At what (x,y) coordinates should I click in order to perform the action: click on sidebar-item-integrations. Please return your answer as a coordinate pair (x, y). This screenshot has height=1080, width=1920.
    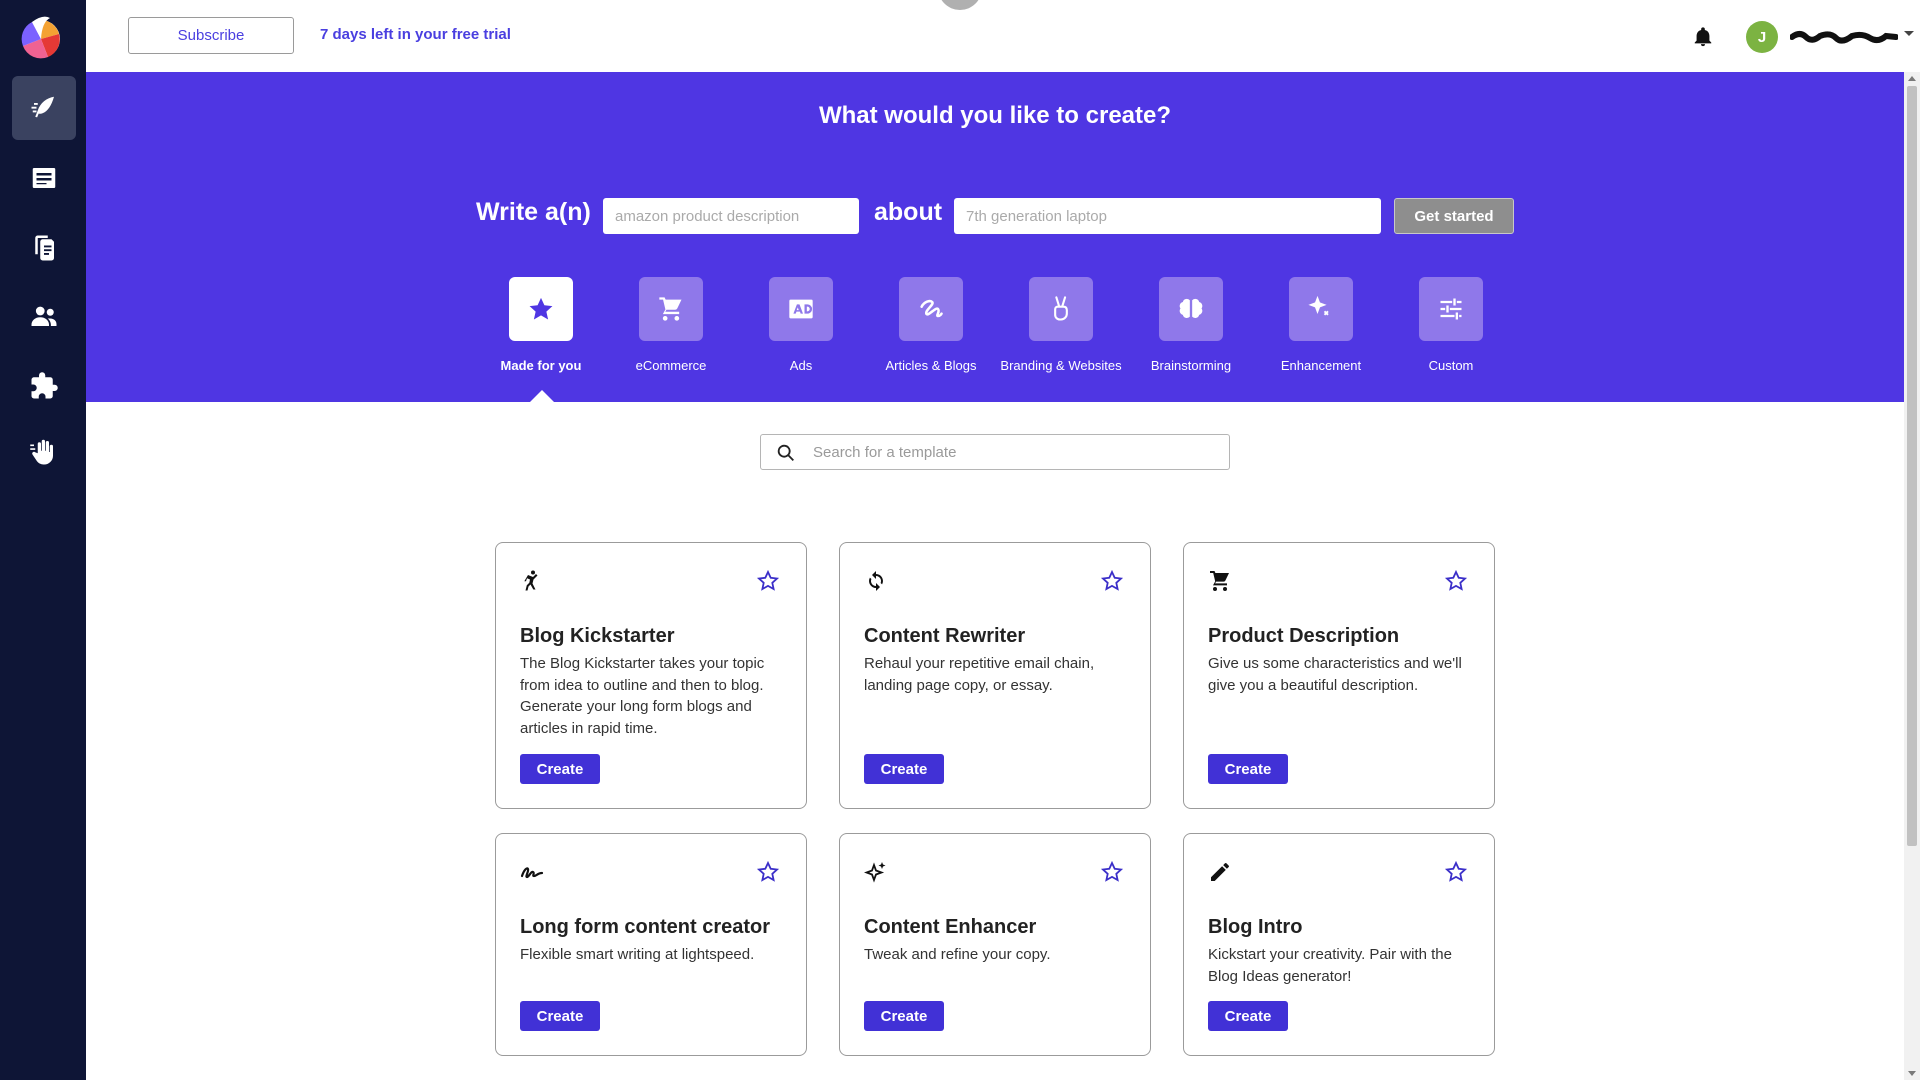
    Looking at the image, I should click on (44, 386).